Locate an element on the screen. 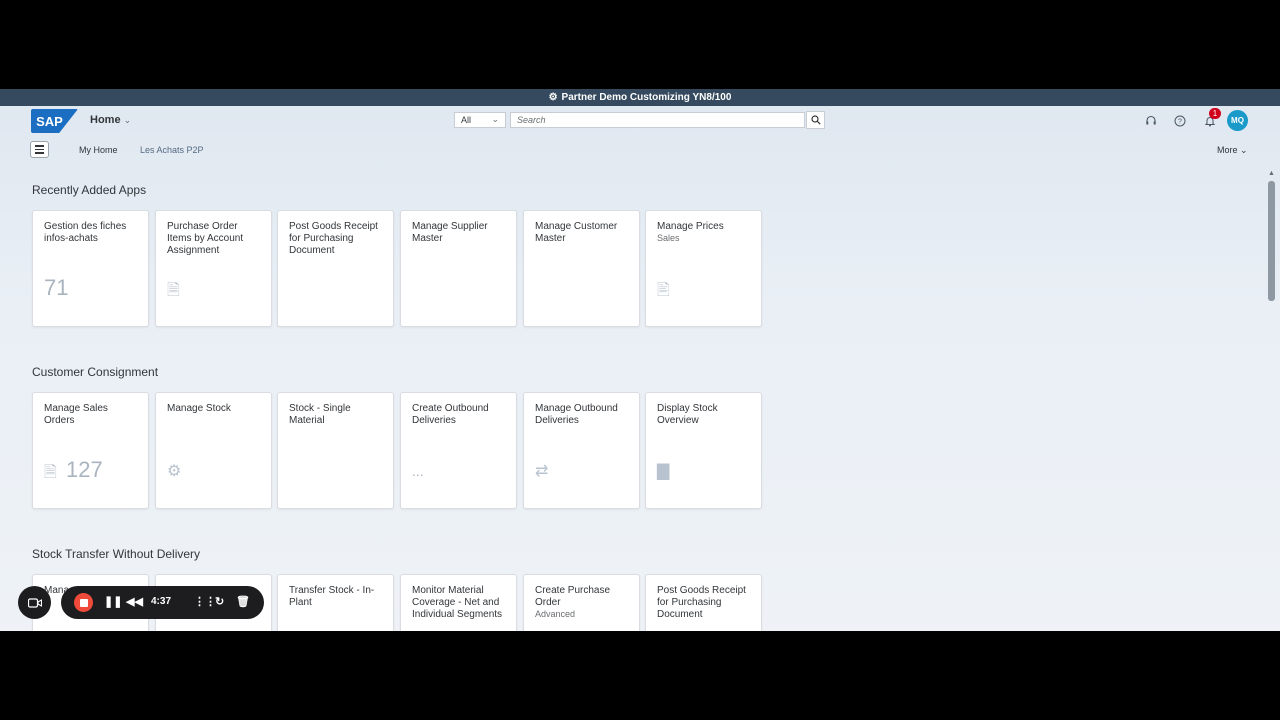  tile-title: Manage Supplier Master is located at coordinates (450, 232).